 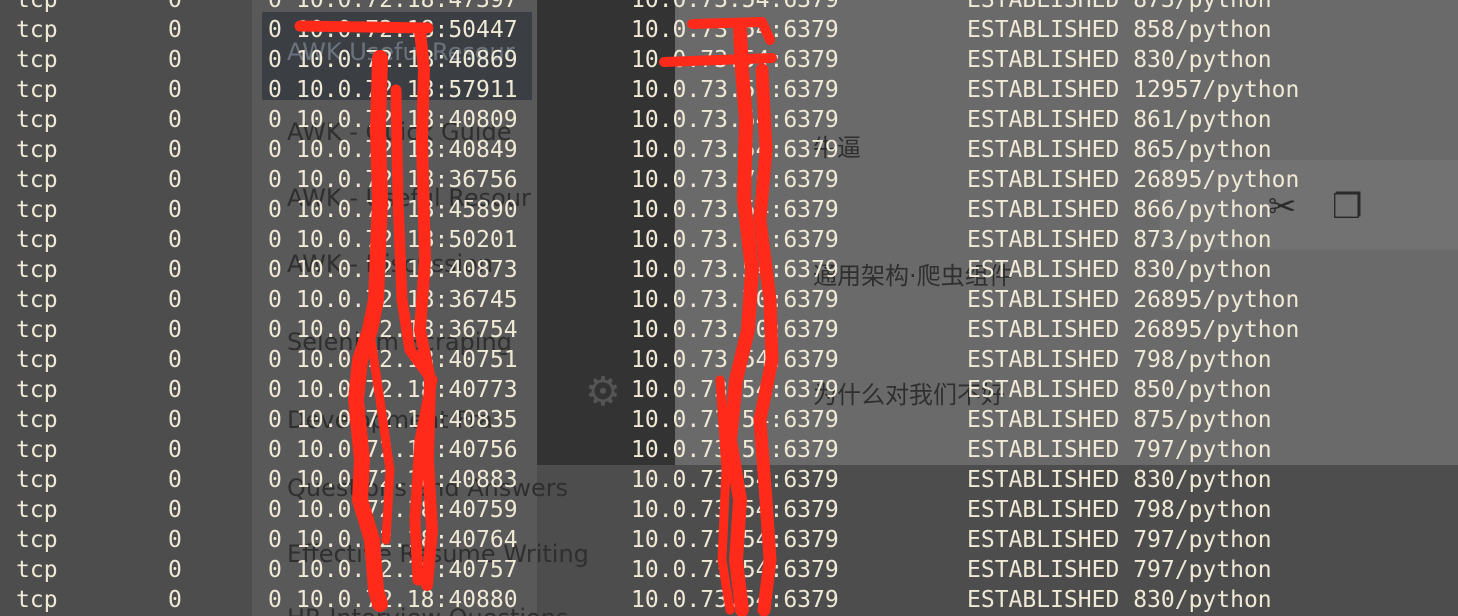 I want to click on local-address-cell: 10.0.72.18:40751, so click(x=407, y=360).